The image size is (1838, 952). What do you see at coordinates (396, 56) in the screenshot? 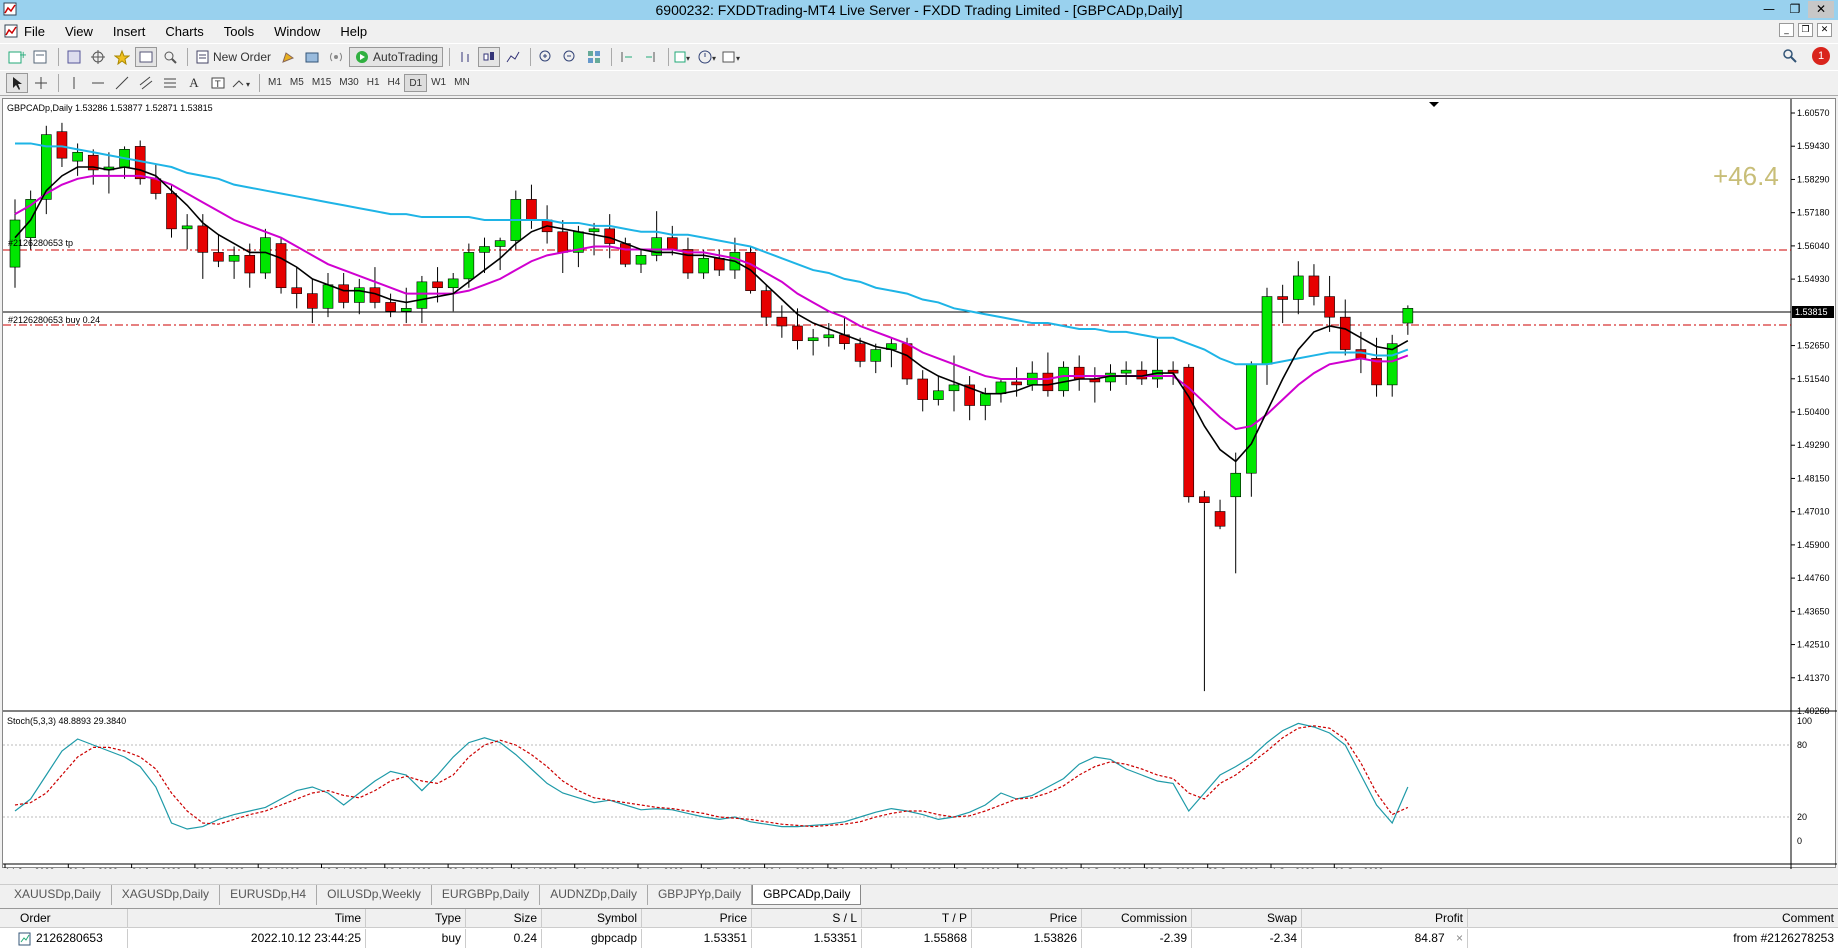
I see `autotrading-button: AutoTrading` at bounding box center [396, 56].